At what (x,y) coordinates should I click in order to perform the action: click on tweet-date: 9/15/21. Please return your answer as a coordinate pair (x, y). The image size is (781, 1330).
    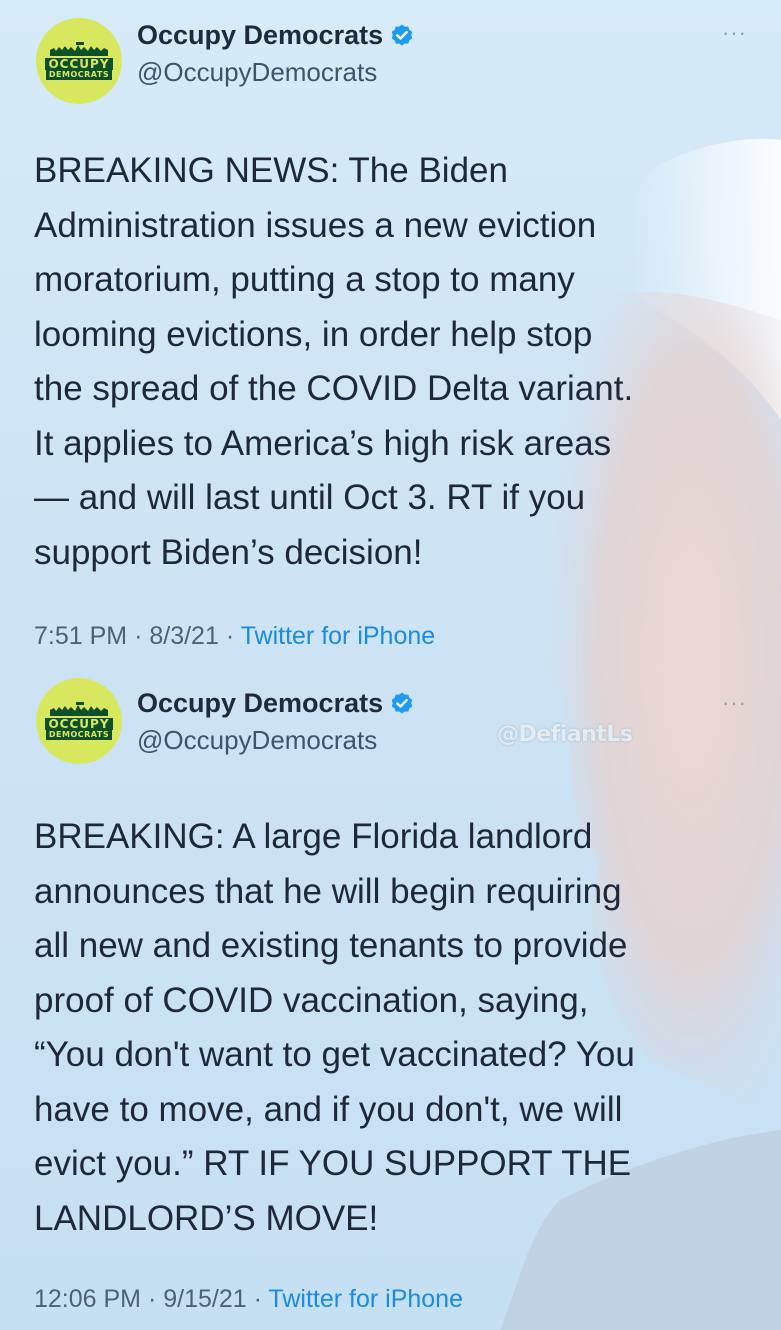
    Looking at the image, I should click on (204, 1299).